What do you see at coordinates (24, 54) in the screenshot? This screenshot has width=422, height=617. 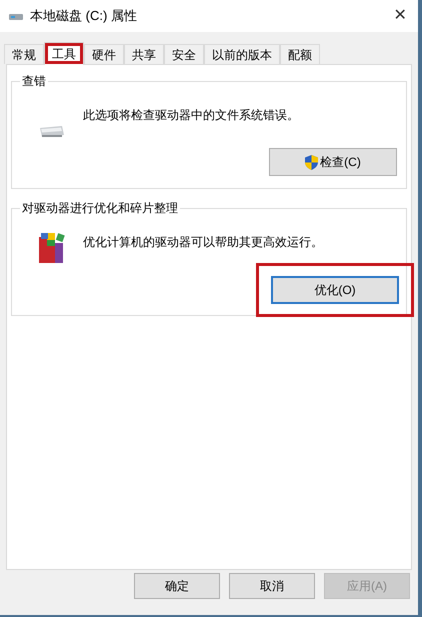 I see `tab: 常规` at bounding box center [24, 54].